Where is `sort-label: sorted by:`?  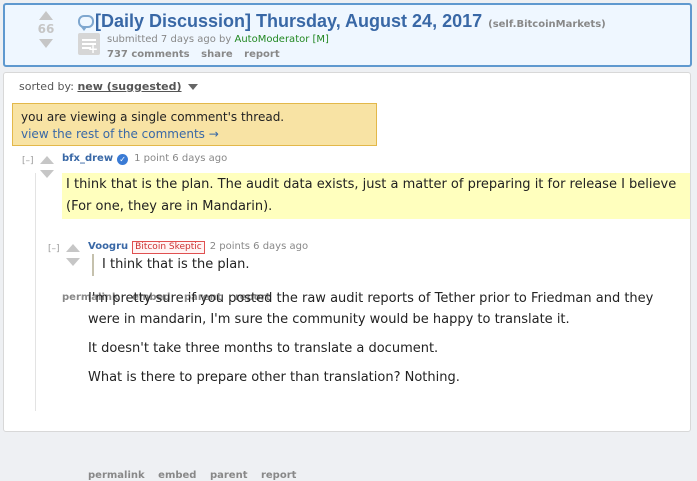 sort-label: sorted by: is located at coordinates (46, 86).